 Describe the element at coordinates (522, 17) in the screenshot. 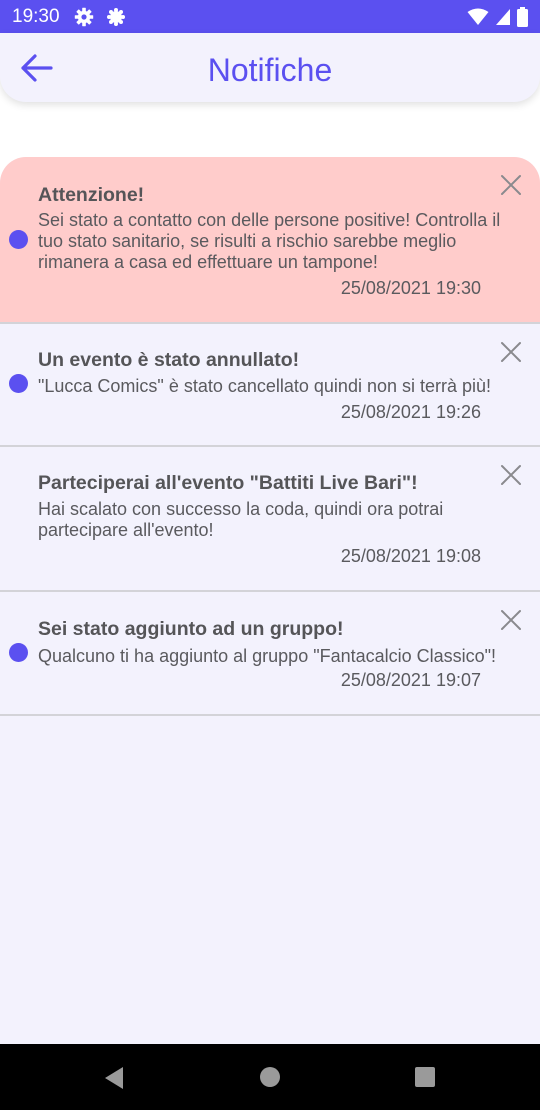

I see `battery-icon` at that location.